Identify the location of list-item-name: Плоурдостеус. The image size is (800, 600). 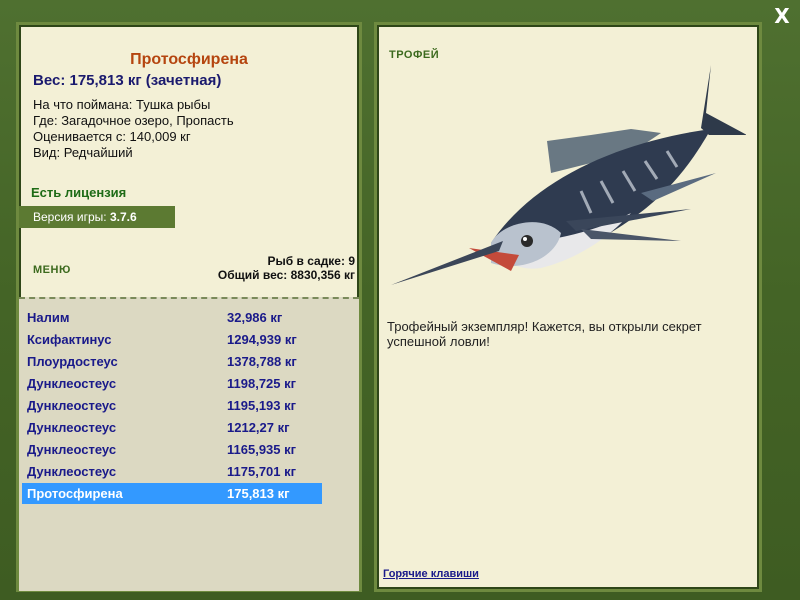
(72, 361).